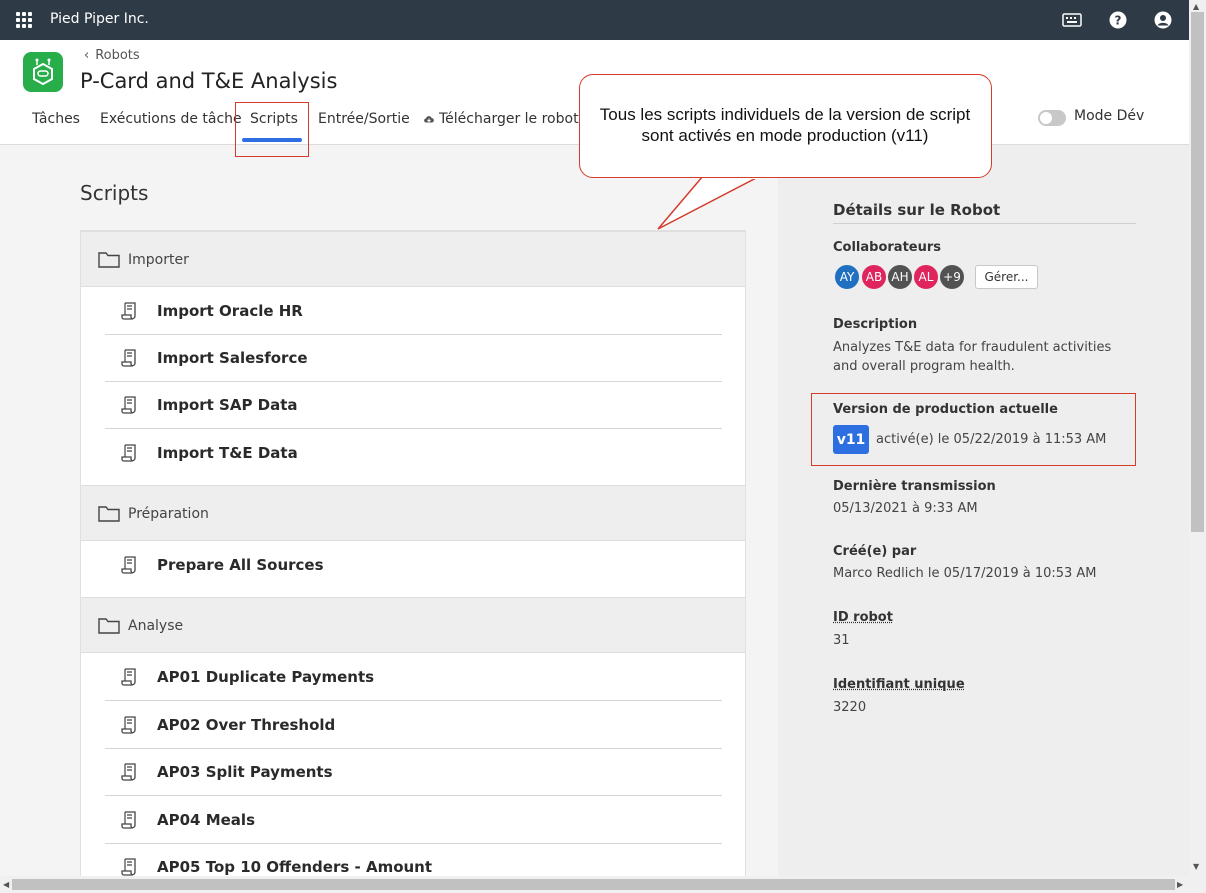 The height and width of the screenshot is (893, 1206). Describe the element at coordinates (24, 20) in the screenshot. I see `apps-grid-icon` at that location.